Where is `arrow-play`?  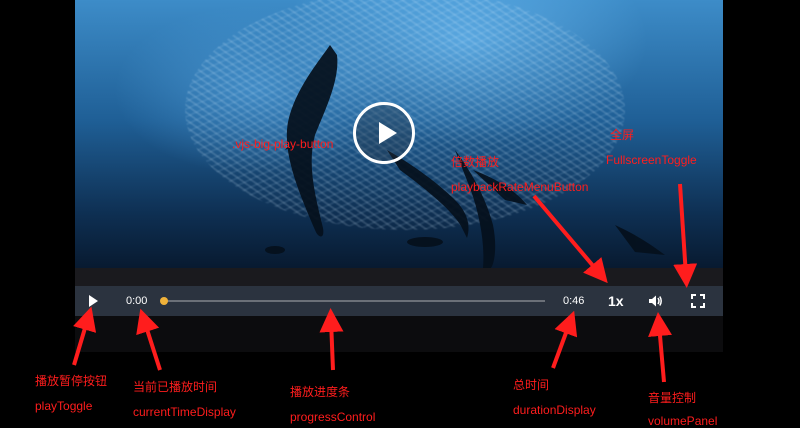 arrow-play is located at coordinates (84, 336).